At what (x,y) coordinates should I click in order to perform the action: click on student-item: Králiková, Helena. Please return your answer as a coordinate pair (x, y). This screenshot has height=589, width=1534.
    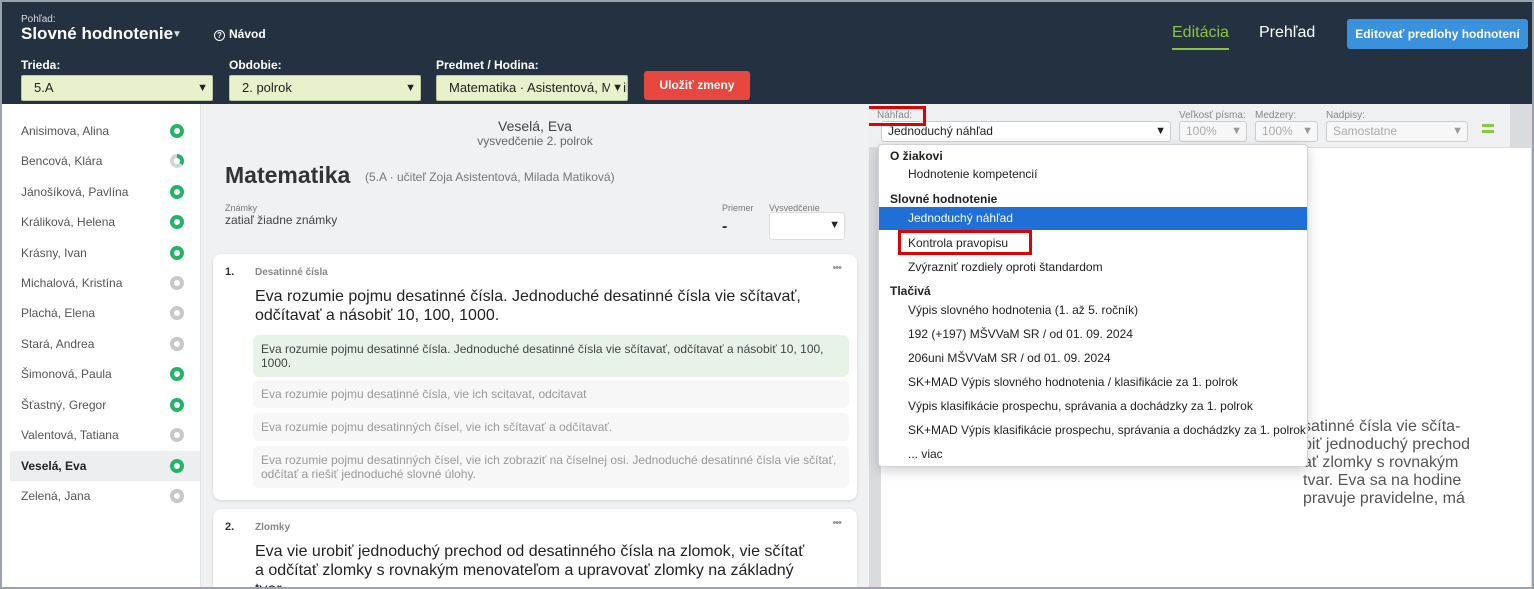
    Looking at the image, I should click on (105, 222).